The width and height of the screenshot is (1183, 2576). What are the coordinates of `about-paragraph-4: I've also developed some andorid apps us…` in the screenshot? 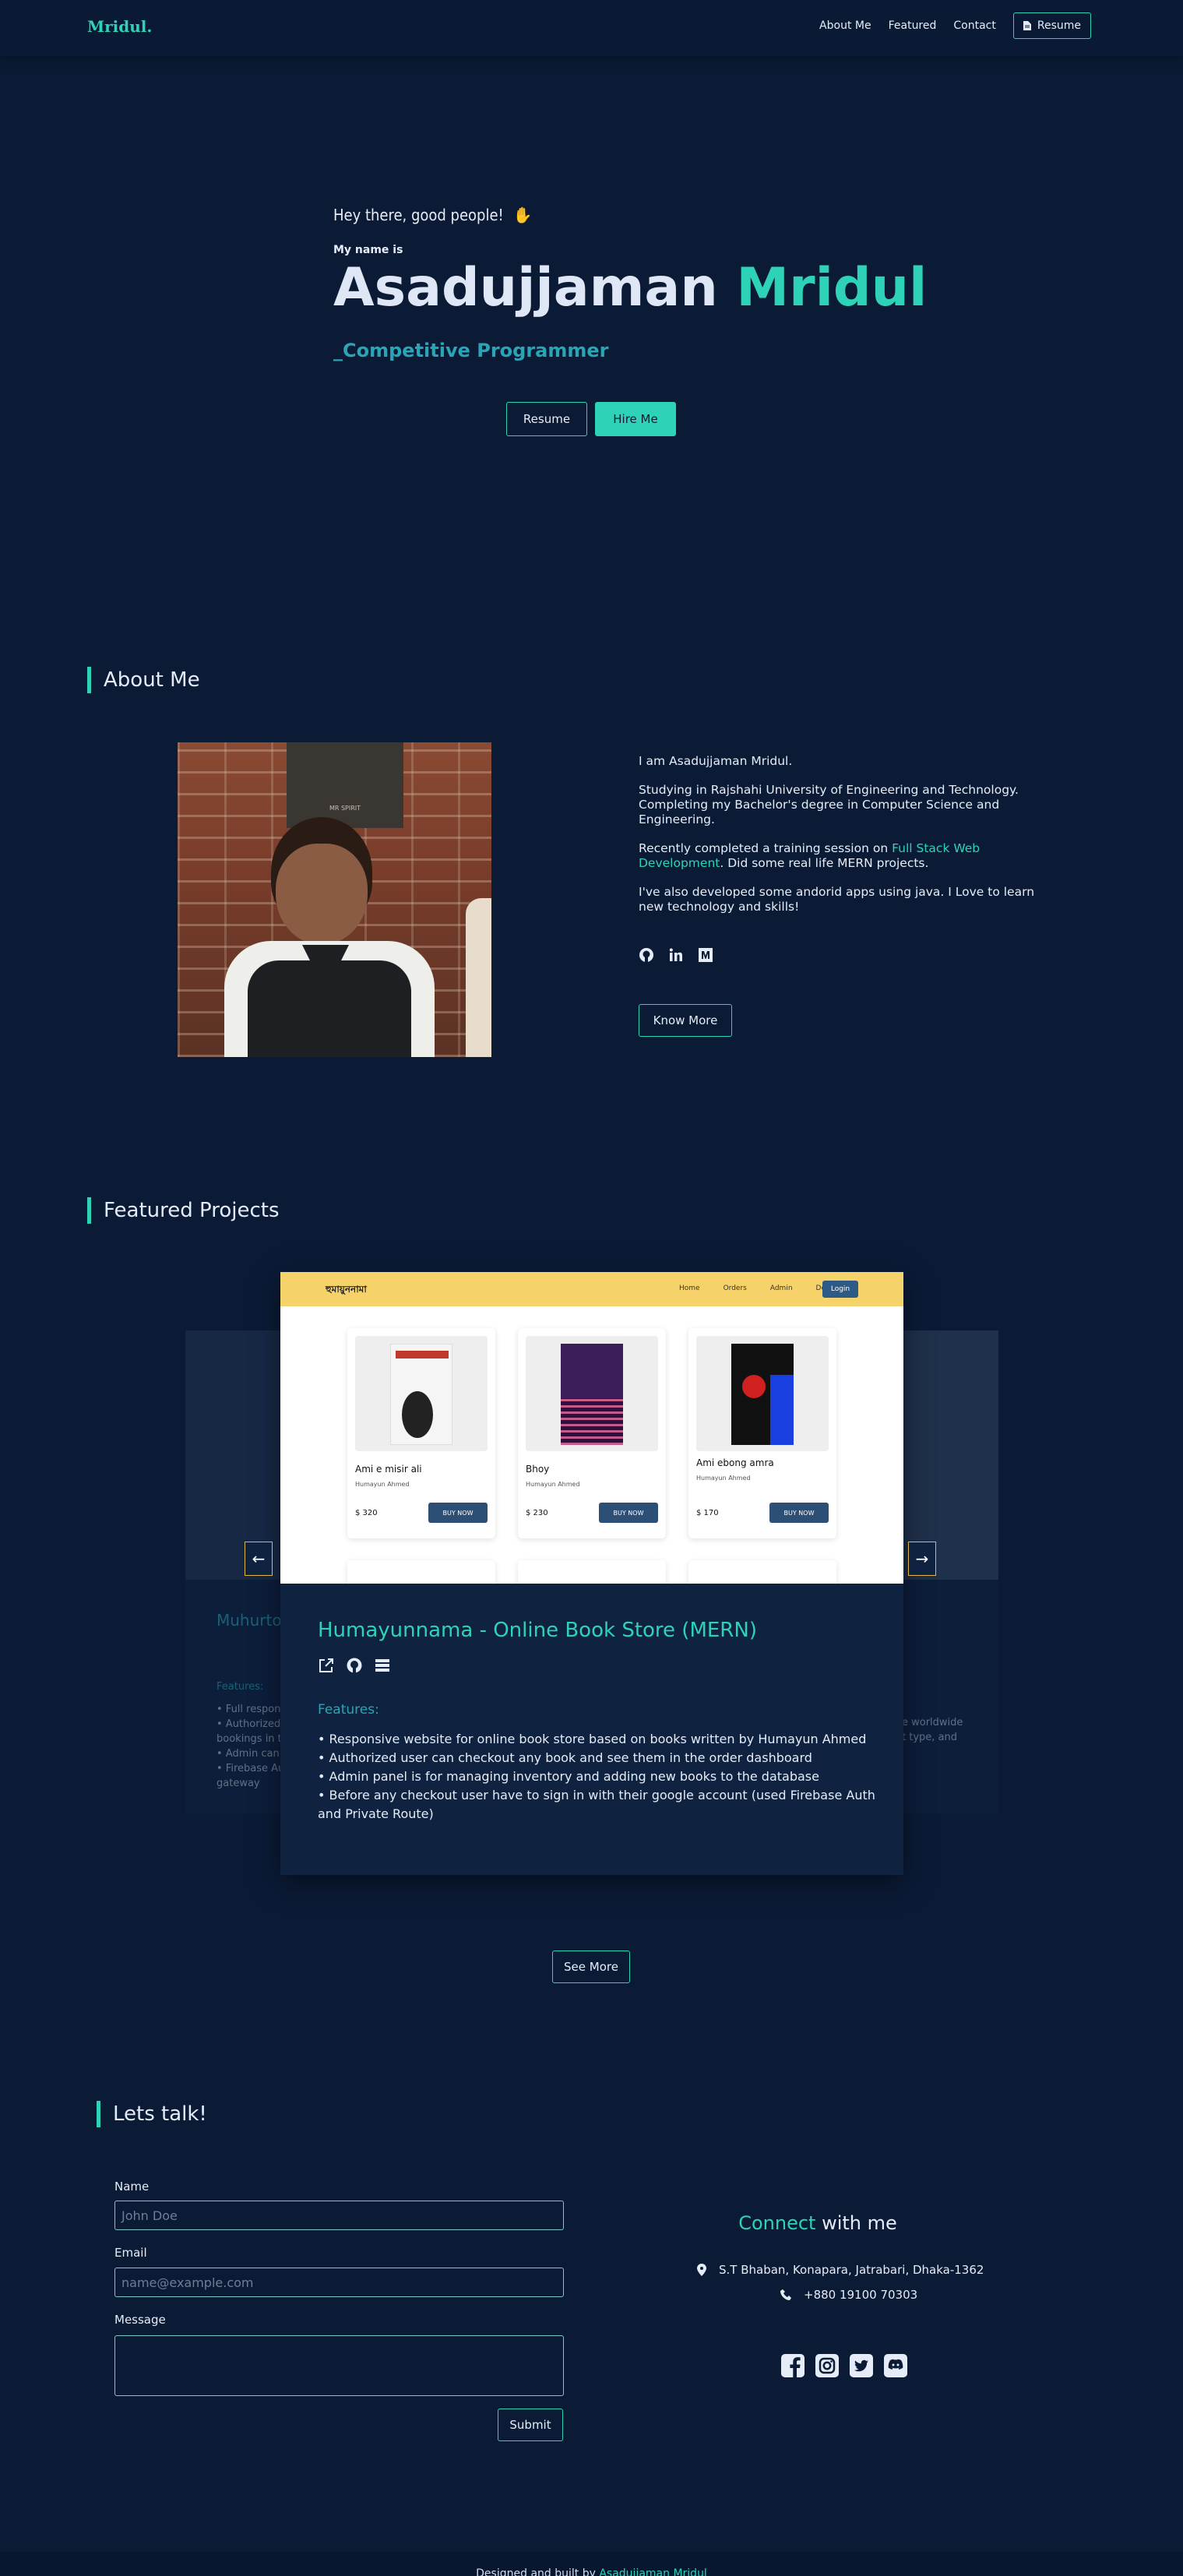 It's located at (837, 899).